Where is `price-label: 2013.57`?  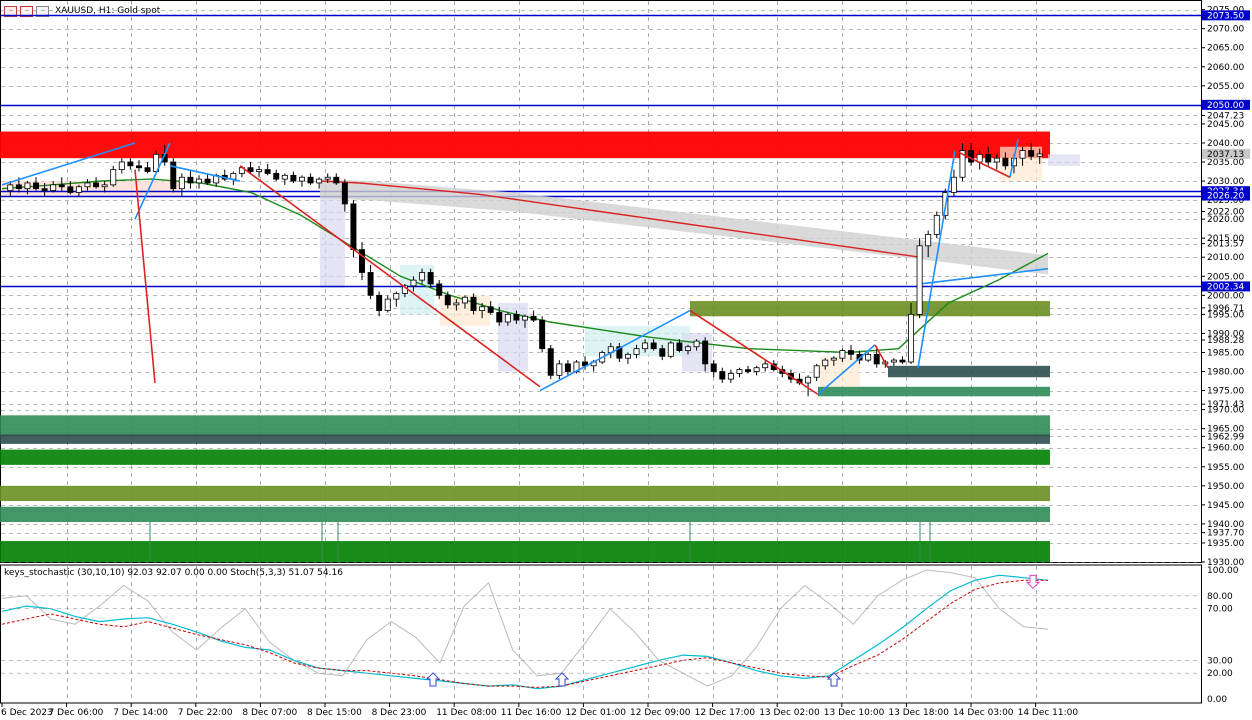 price-label: 2013.57 is located at coordinates (1225, 245).